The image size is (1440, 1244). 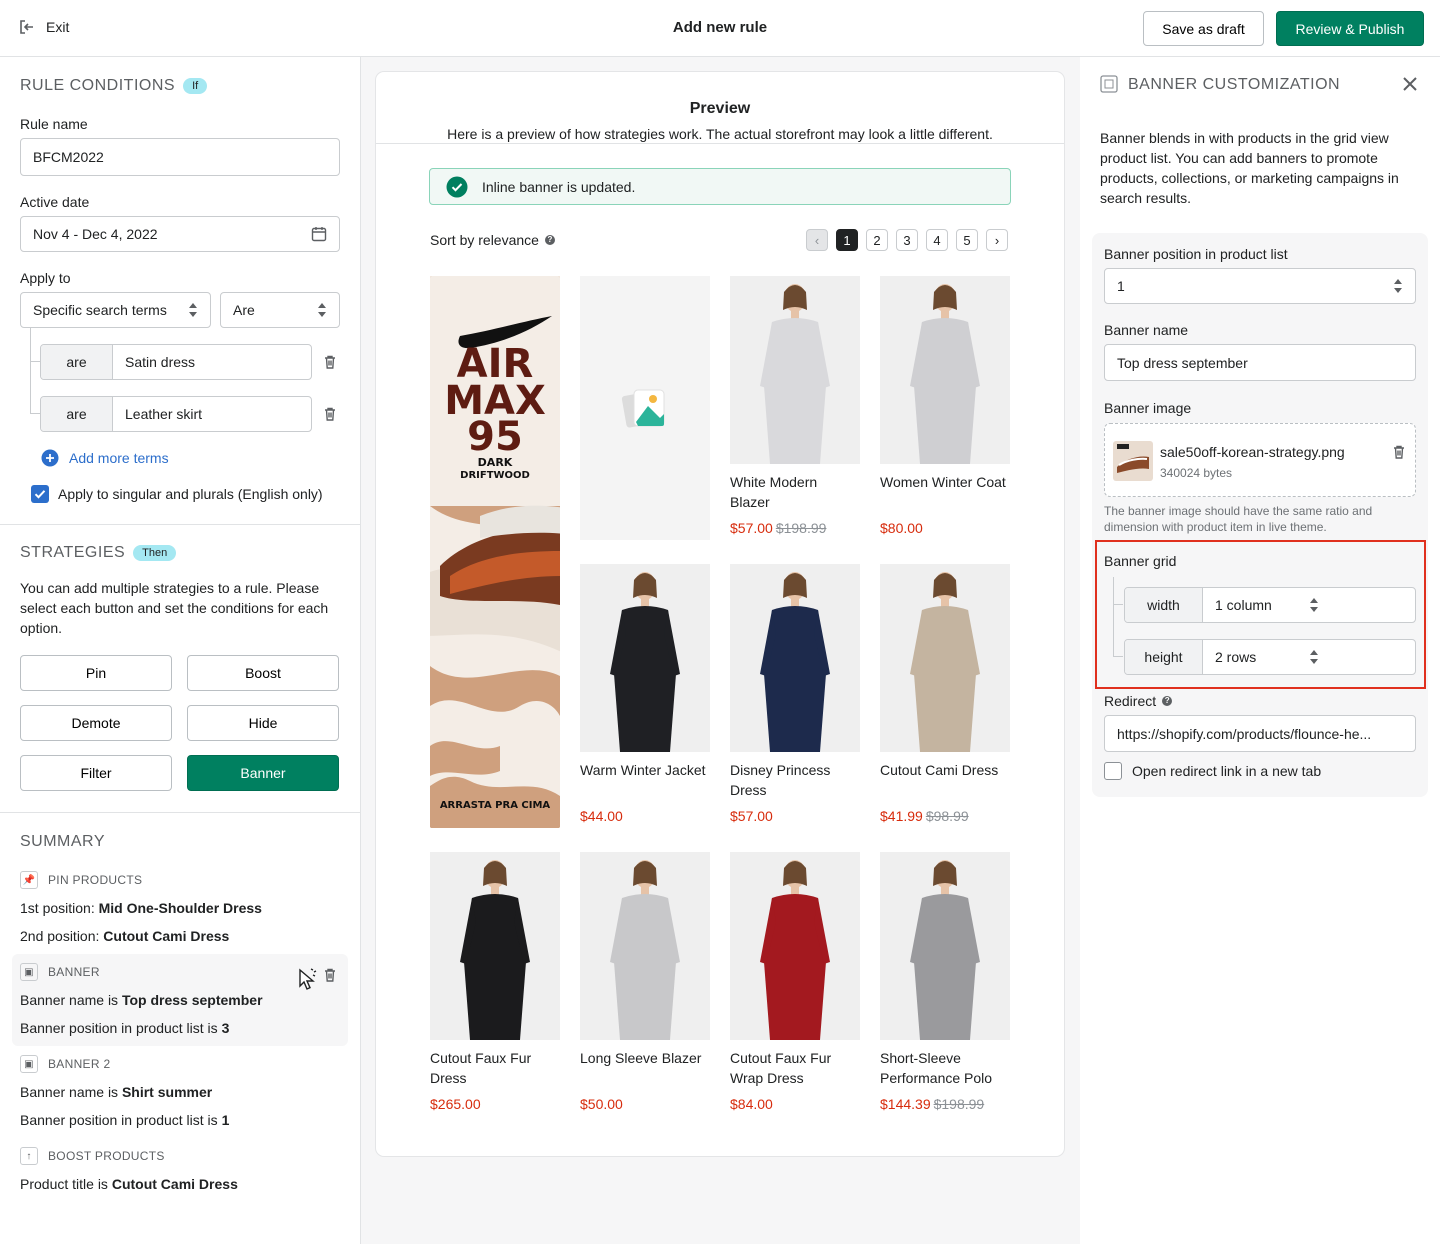 I want to click on prev-page-button: ‹, so click(x=817, y=240).